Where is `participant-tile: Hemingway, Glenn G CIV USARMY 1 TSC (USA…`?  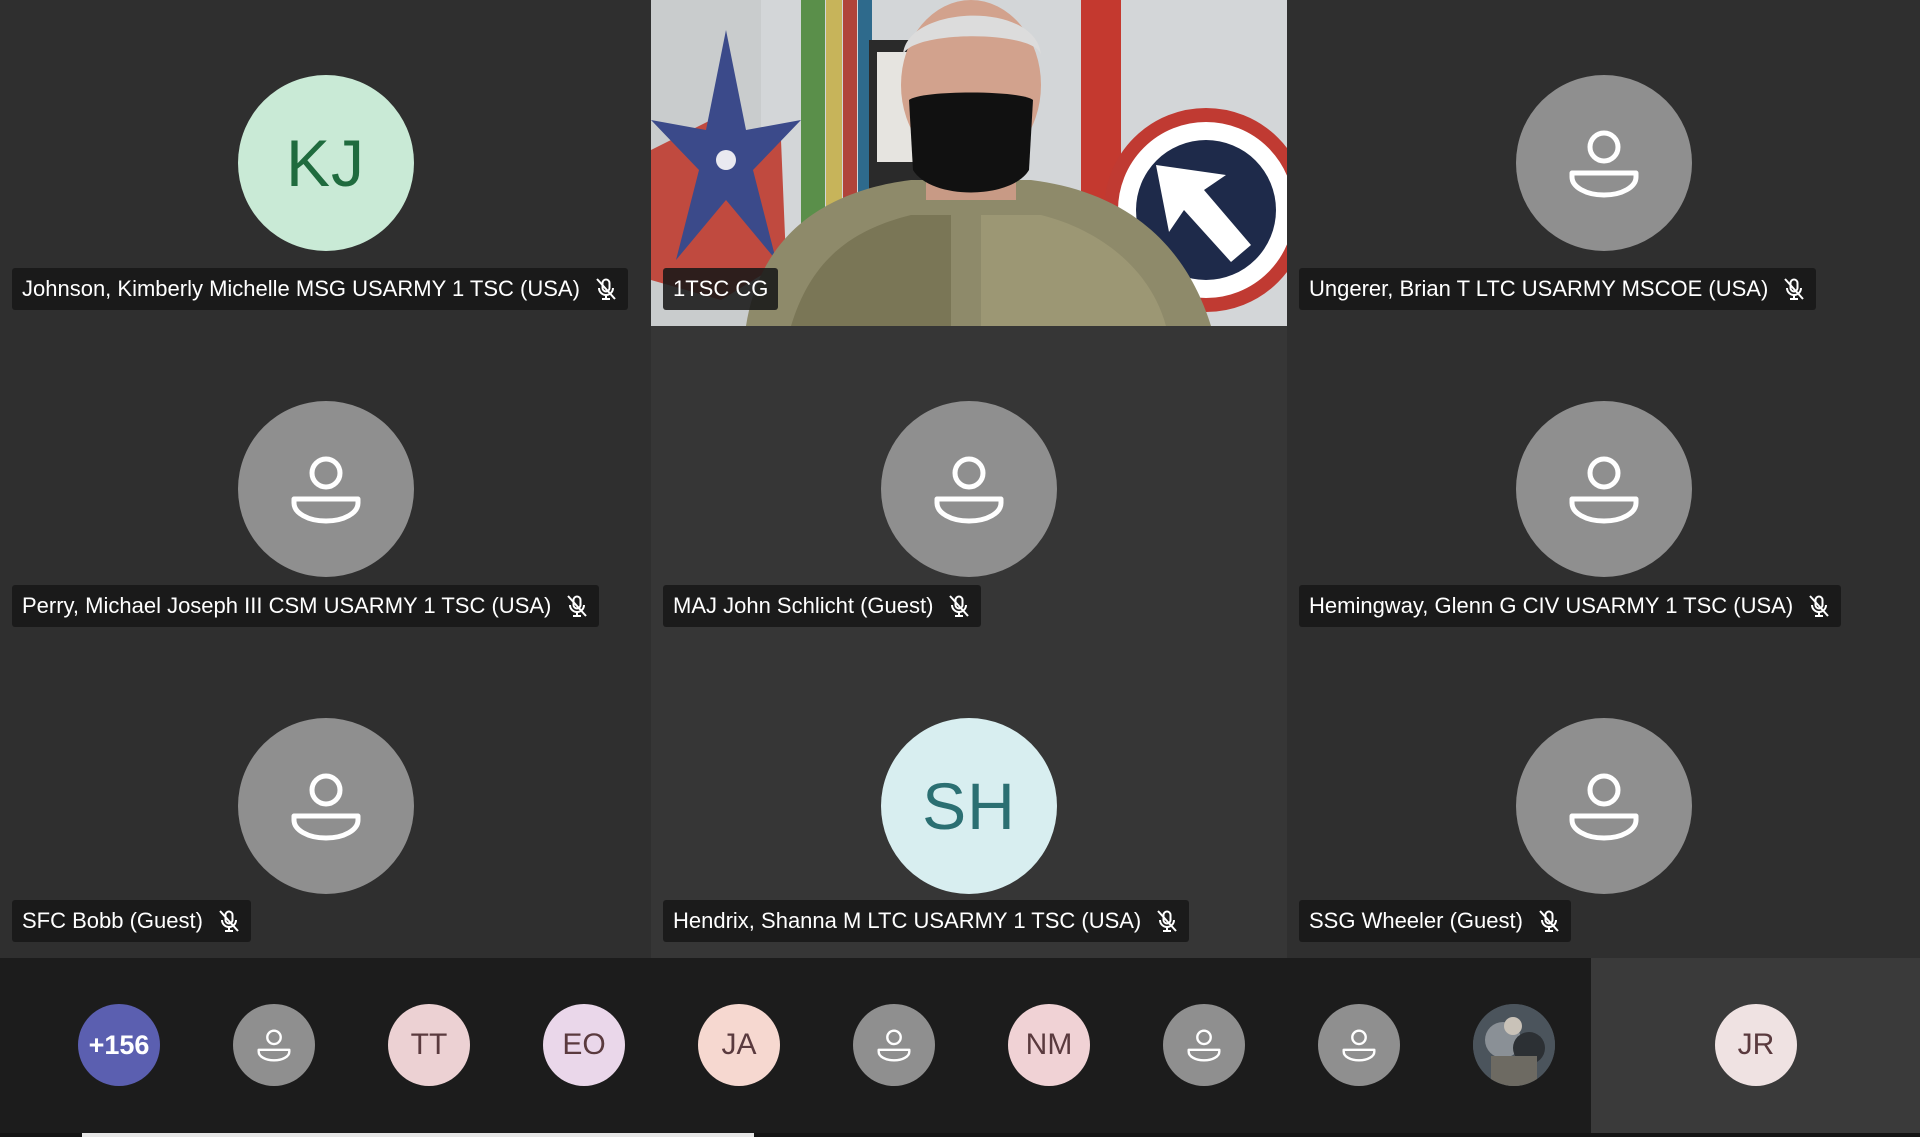 participant-tile: Hemingway, Glenn G CIV USARMY 1 TSC (USA… is located at coordinates (1603, 484).